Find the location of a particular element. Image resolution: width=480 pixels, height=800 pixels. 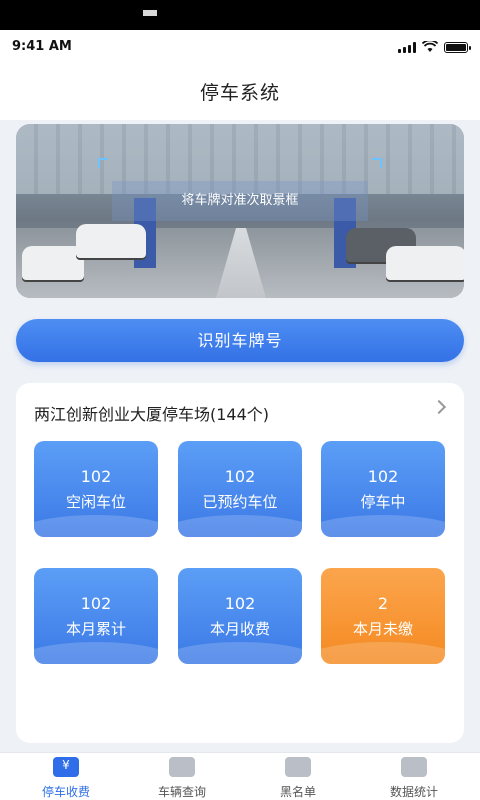

recognize-plate-button: 识别车牌号 is located at coordinates (240, 340).